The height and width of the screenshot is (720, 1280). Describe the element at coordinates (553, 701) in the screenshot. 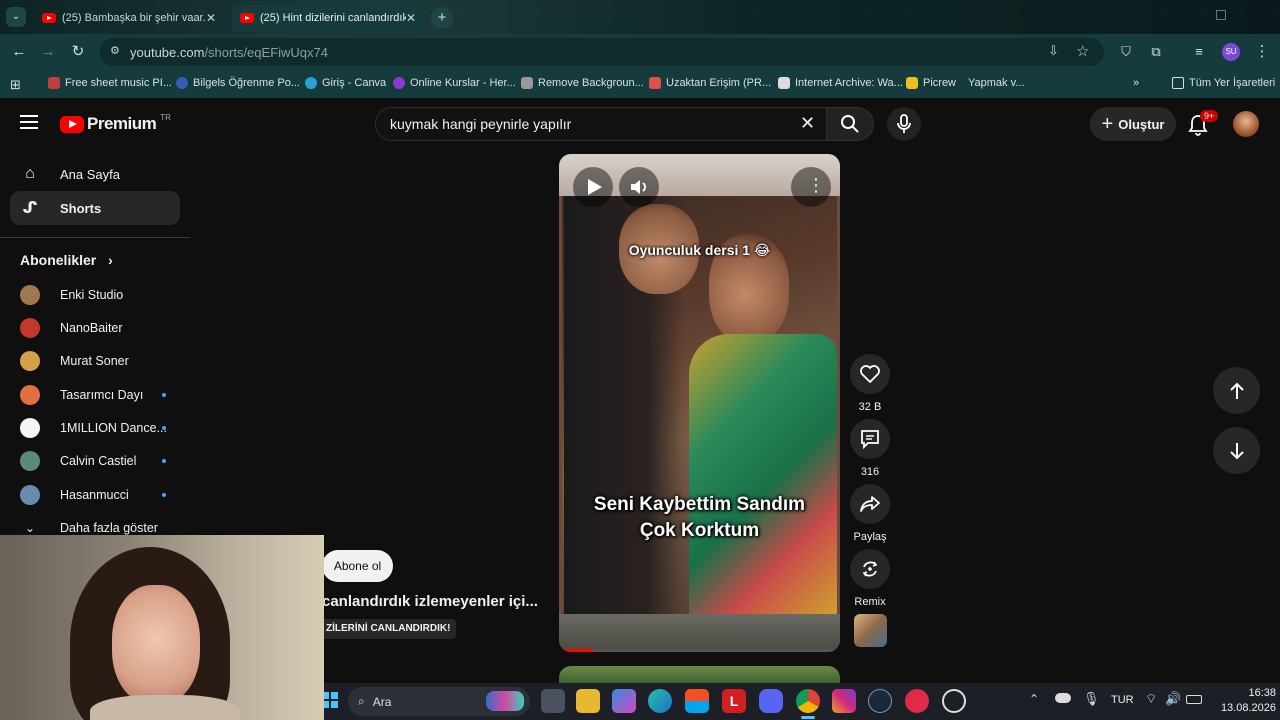

I see `task-view-icon` at that location.